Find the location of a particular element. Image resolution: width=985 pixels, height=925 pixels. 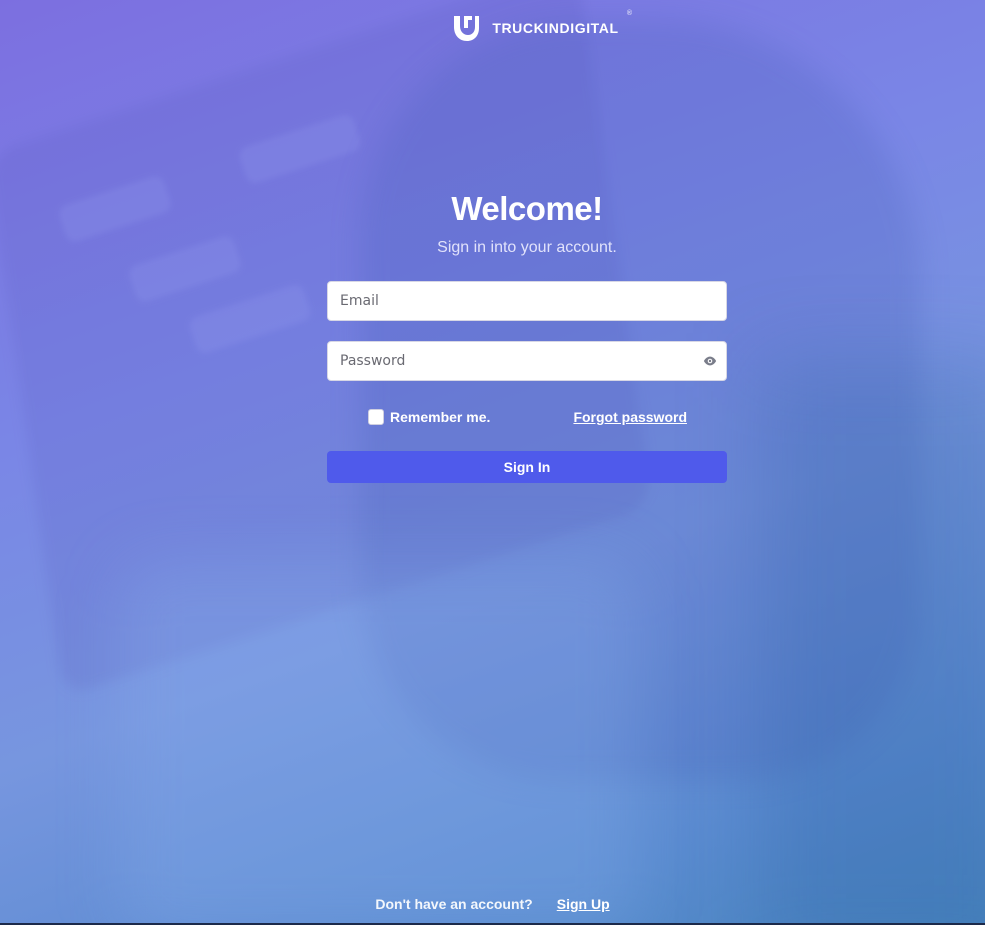

page-title: Welcome! is located at coordinates (527, 208).